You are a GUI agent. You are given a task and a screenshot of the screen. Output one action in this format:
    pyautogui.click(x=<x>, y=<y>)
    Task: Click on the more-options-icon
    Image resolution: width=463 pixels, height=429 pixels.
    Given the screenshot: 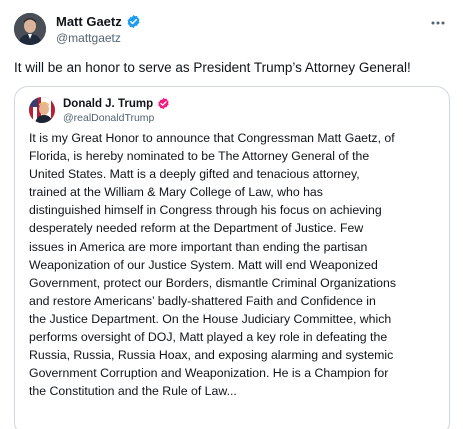 What is the action you would take?
    pyautogui.click(x=438, y=20)
    